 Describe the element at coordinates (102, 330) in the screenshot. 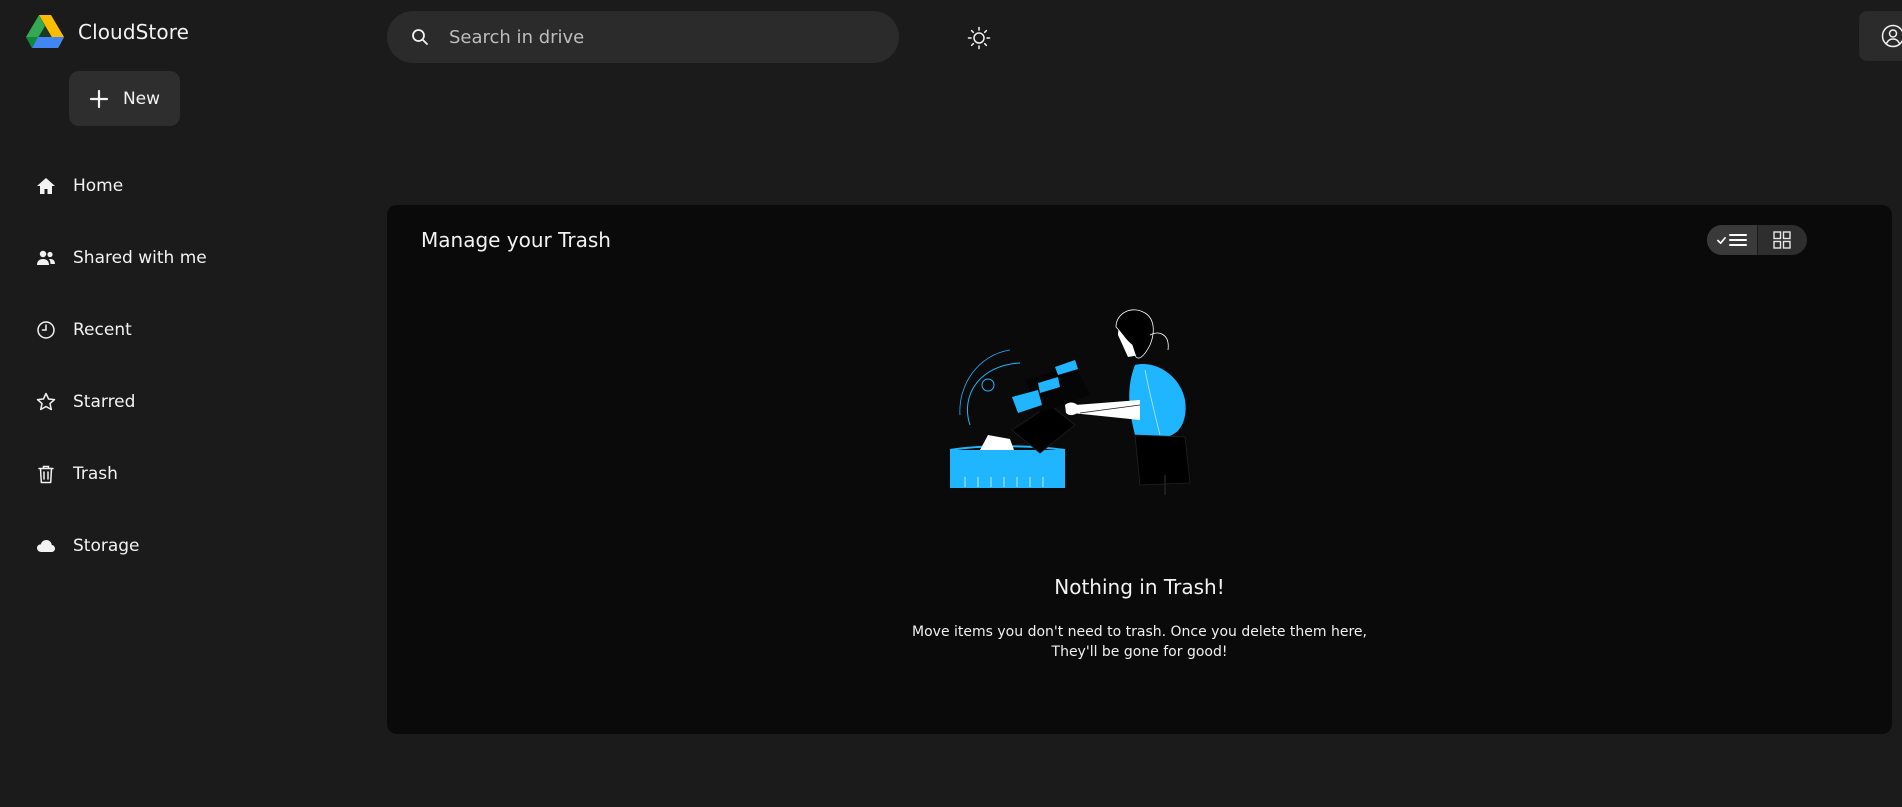

I see `sidebar-item-label: Recent` at that location.